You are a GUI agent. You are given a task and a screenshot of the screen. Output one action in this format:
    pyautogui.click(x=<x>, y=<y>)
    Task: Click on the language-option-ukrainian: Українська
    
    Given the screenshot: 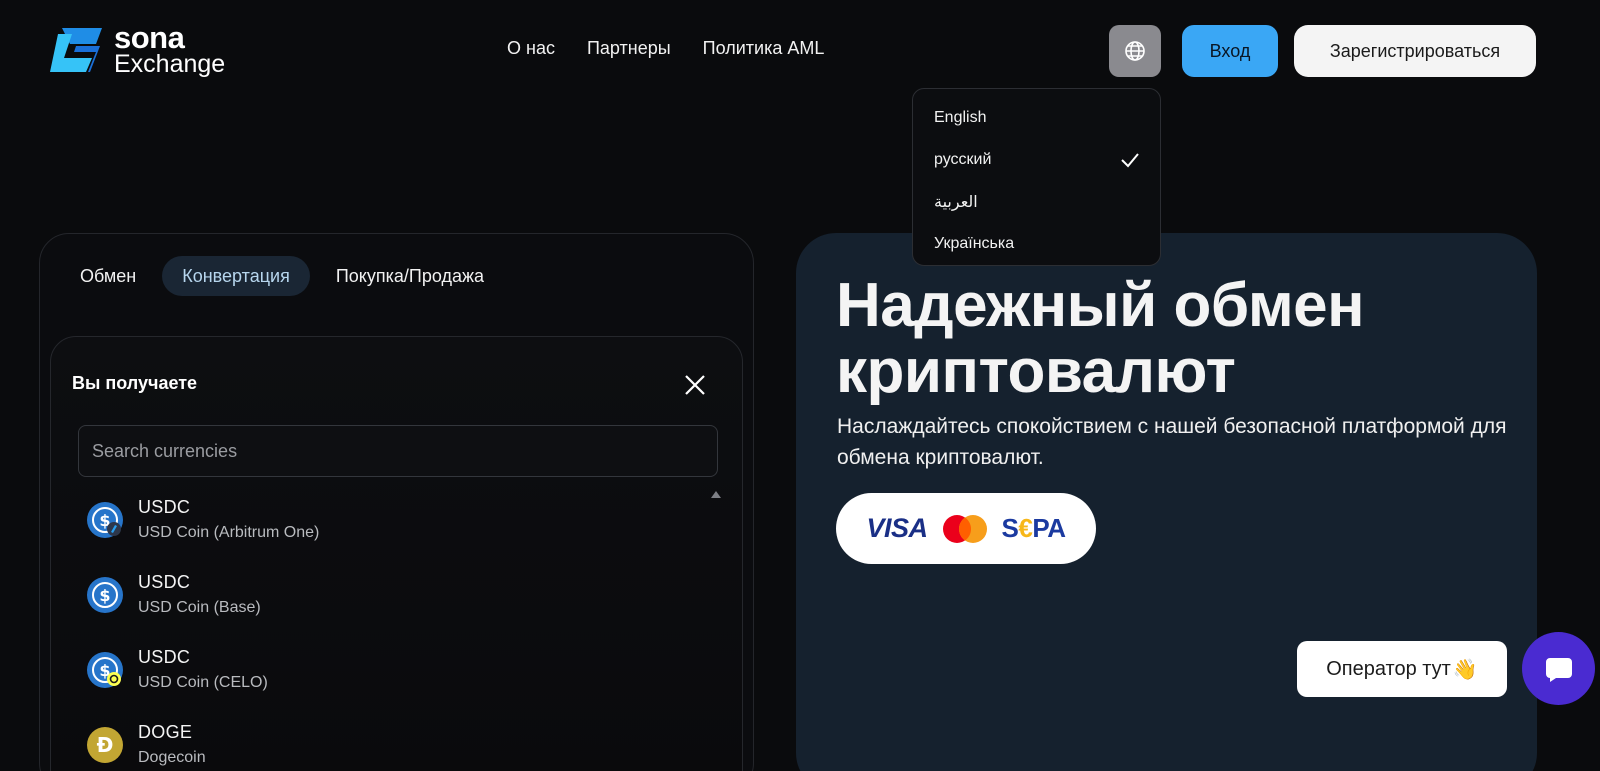 What is the action you would take?
    pyautogui.click(x=1036, y=244)
    